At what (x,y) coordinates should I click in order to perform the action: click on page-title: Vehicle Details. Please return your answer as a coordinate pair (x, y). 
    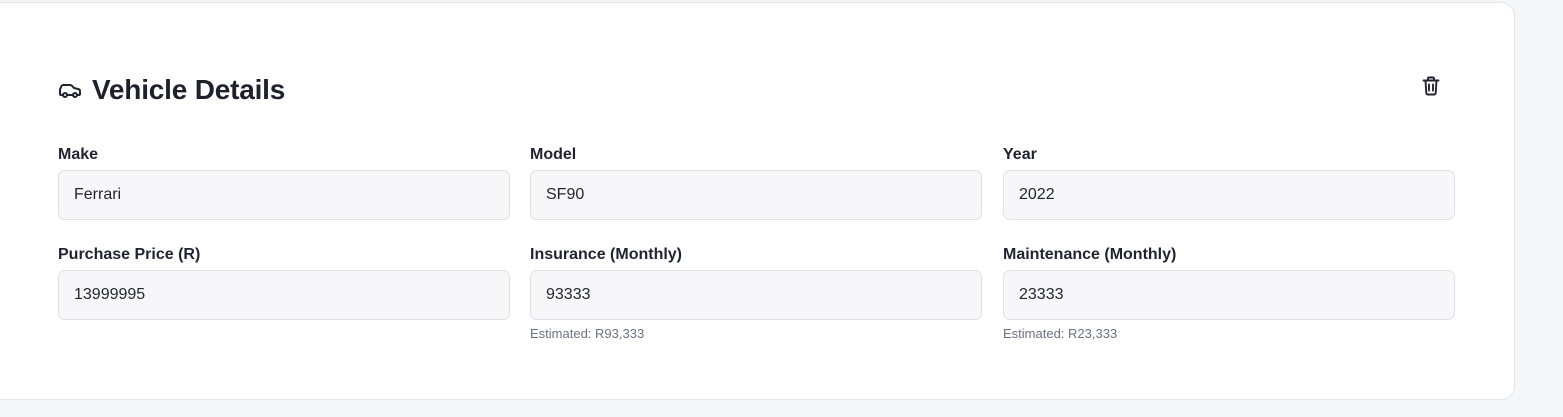
    Looking at the image, I should click on (189, 89).